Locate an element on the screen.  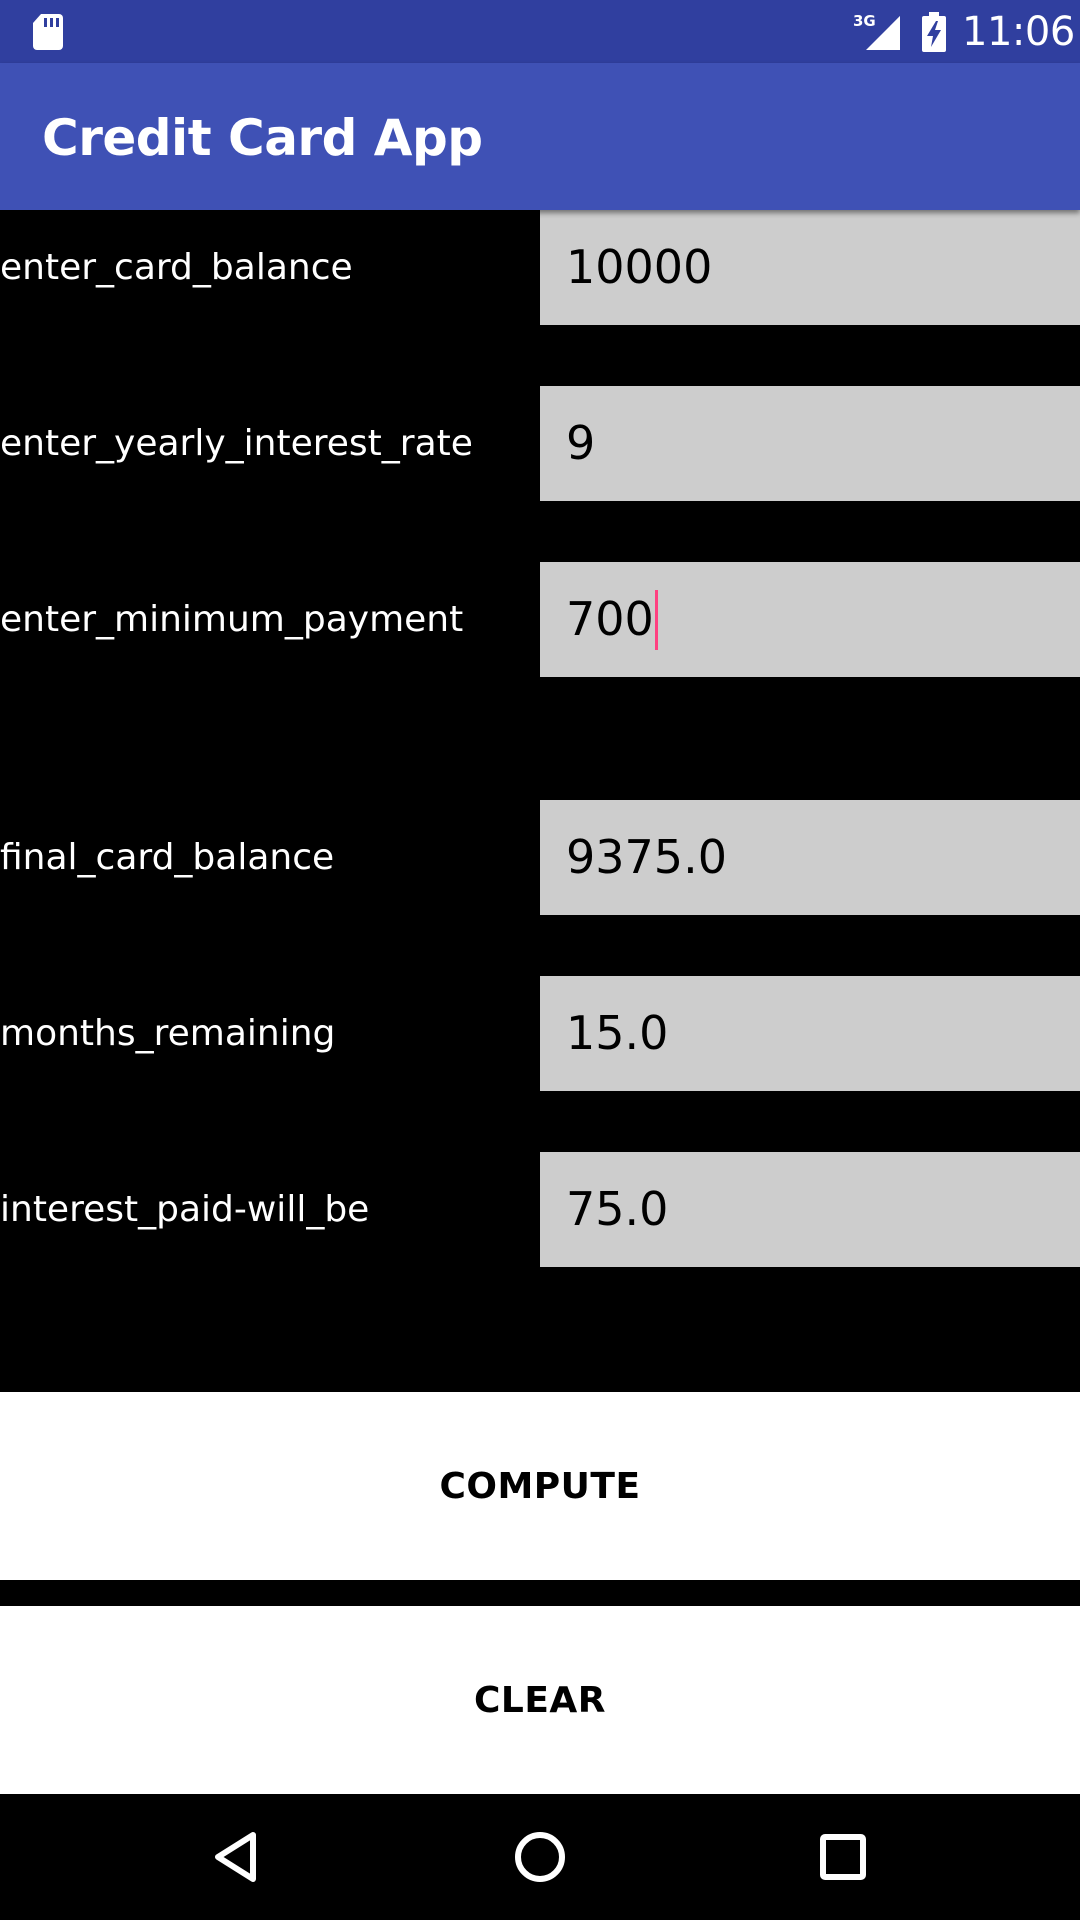
form-row-interest-paid: interest_paid-will_be 75.0 is located at coordinates (540, 1209).